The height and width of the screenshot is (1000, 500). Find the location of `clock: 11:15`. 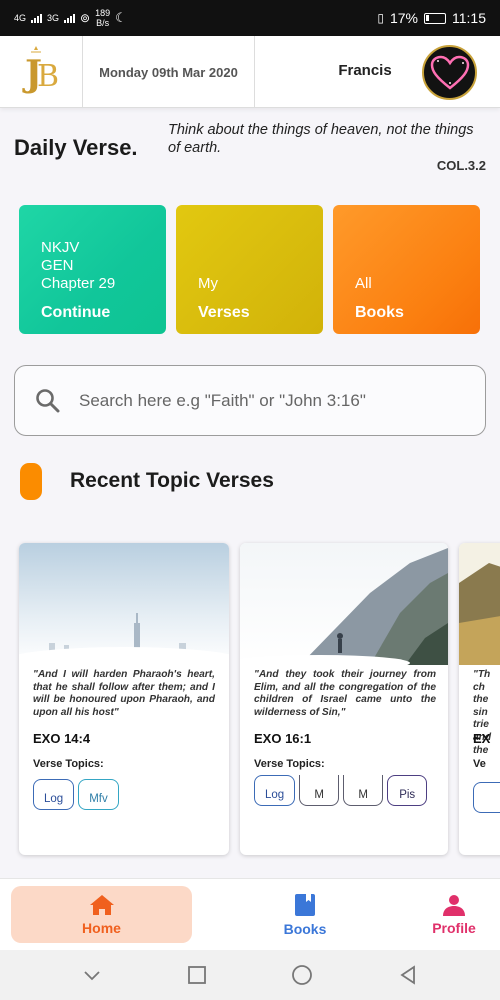

clock: 11:15 is located at coordinates (469, 18).